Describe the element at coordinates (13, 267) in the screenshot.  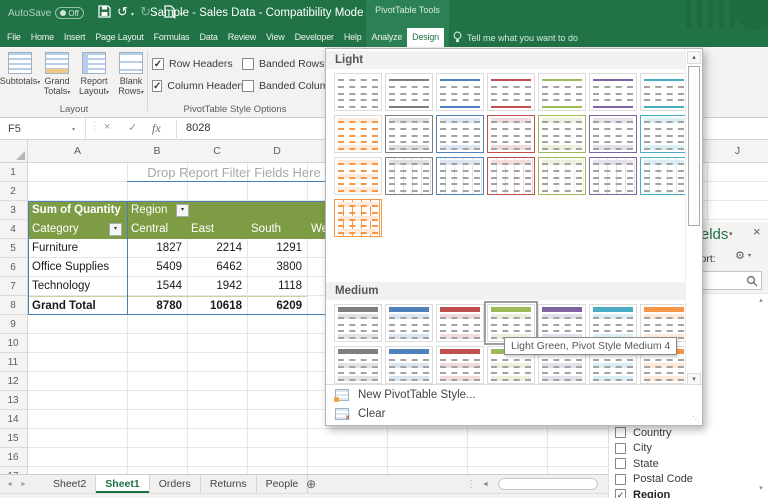
I see `row-header-6: 6` at that location.